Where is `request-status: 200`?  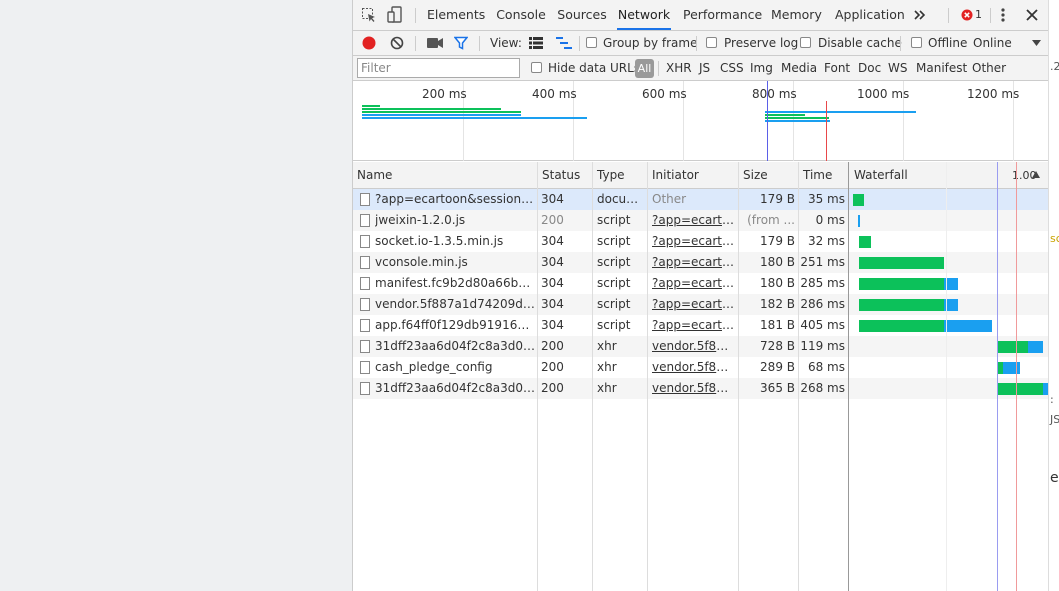 request-status: 200 is located at coordinates (552, 388).